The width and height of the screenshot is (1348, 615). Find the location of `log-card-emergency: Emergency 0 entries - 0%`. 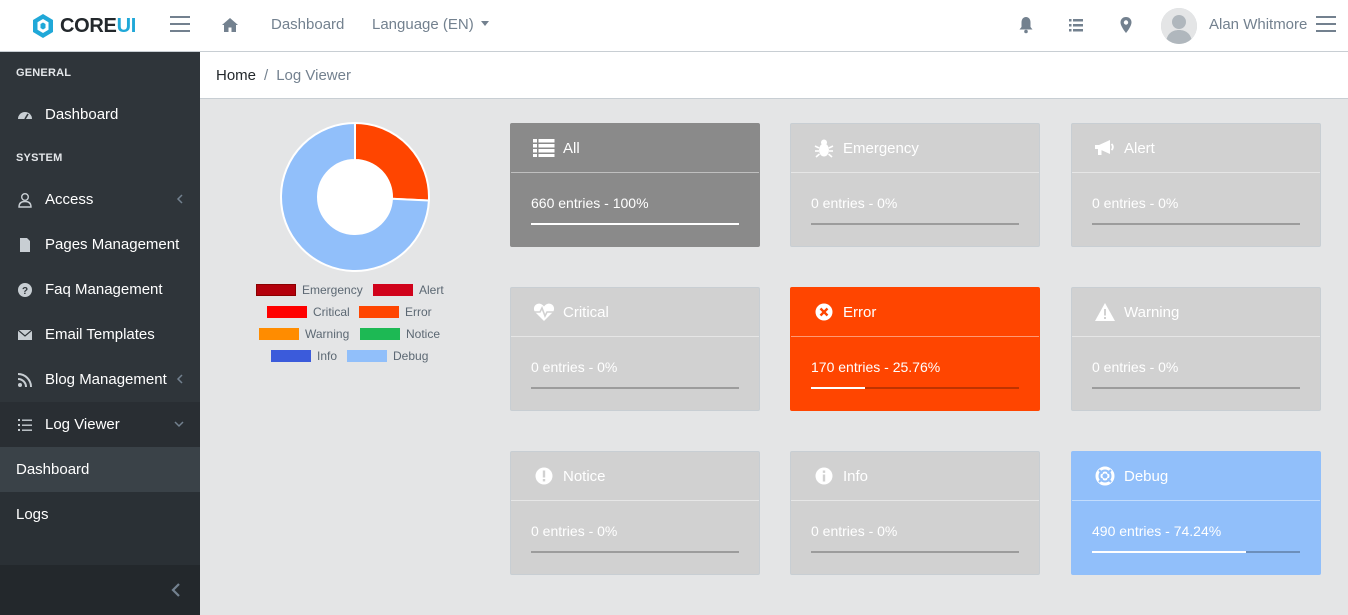

log-card-emergency: Emergency 0 entries - 0% is located at coordinates (915, 185).